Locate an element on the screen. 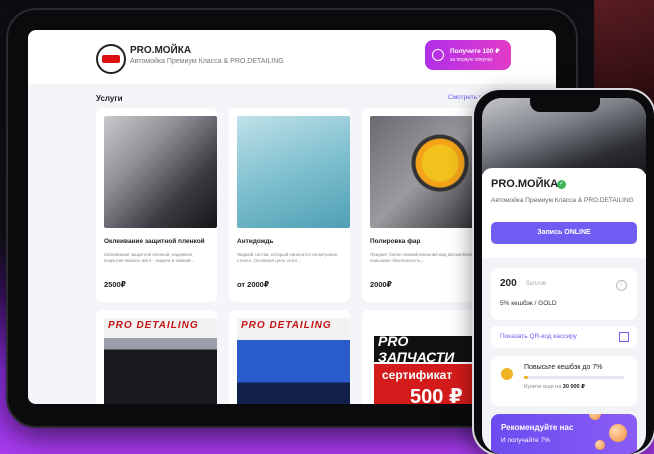 The height and width of the screenshot is (454, 654). online-booking-button: Запись ONLINE is located at coordinates (564, 233).